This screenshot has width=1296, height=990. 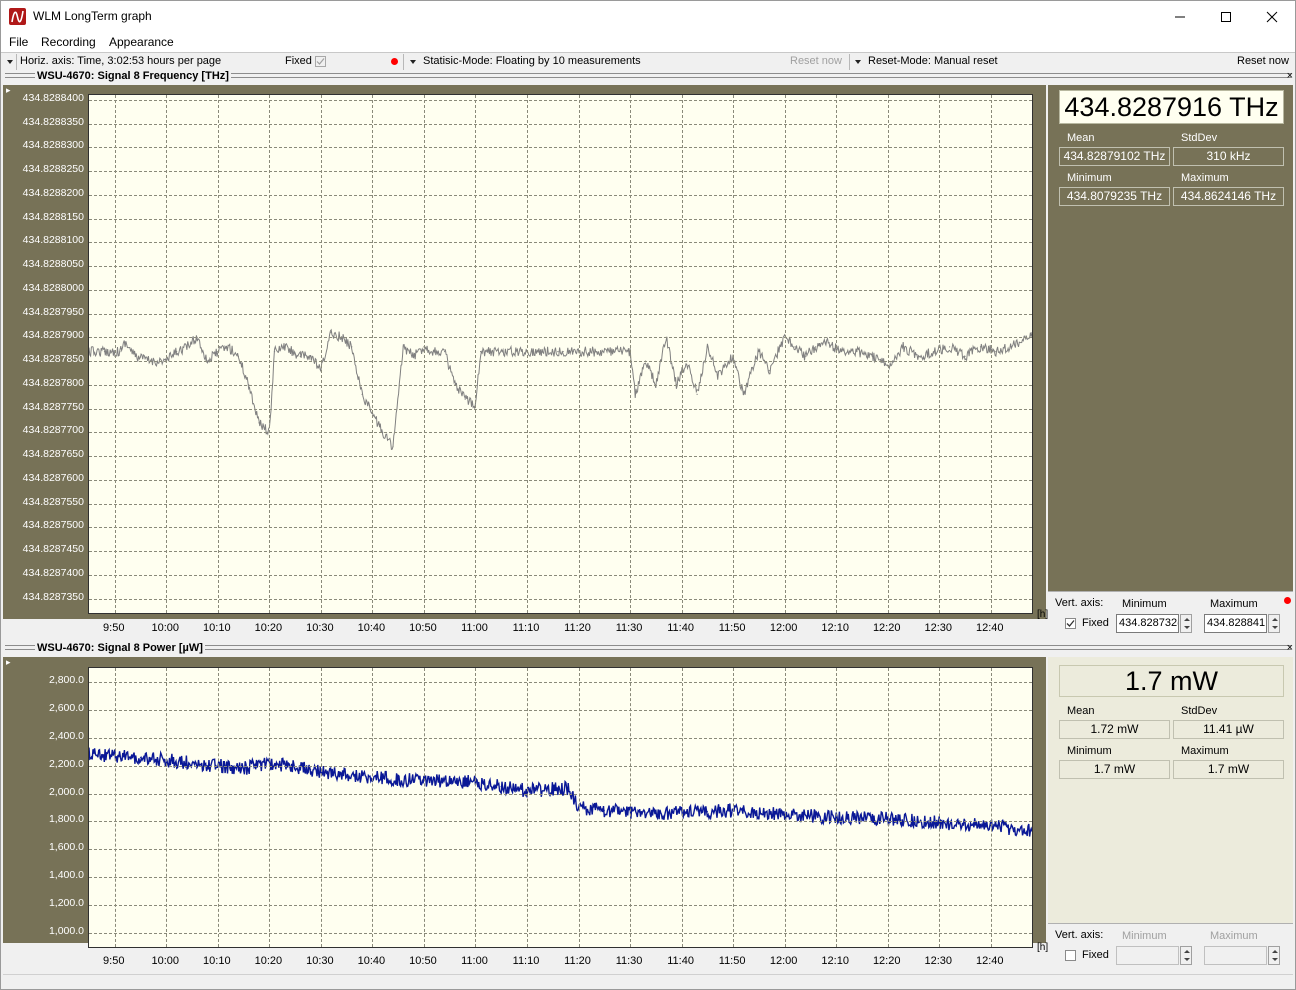 I want to click on title-bar: WLM LongTerm graph, so click(x=648, y=16).